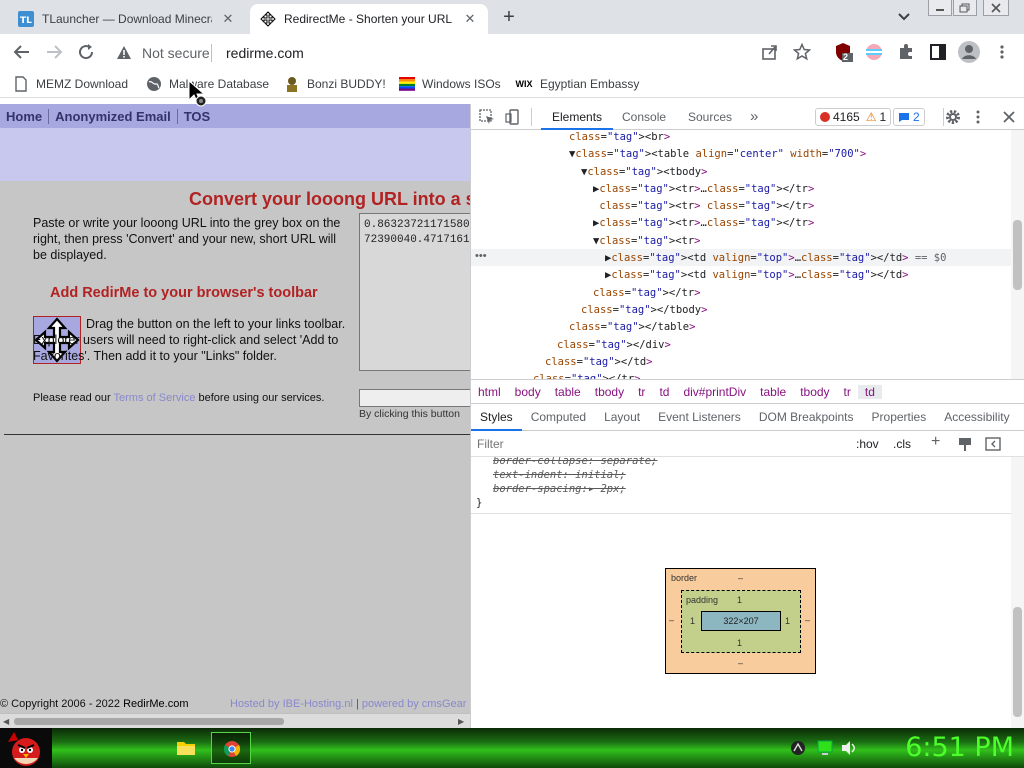 This screenshot has width=1024, height=768. Describe the element at coordinates (806, 417) in the screenshot. I see `styles-tab: DOM Breakpoints` at that location.